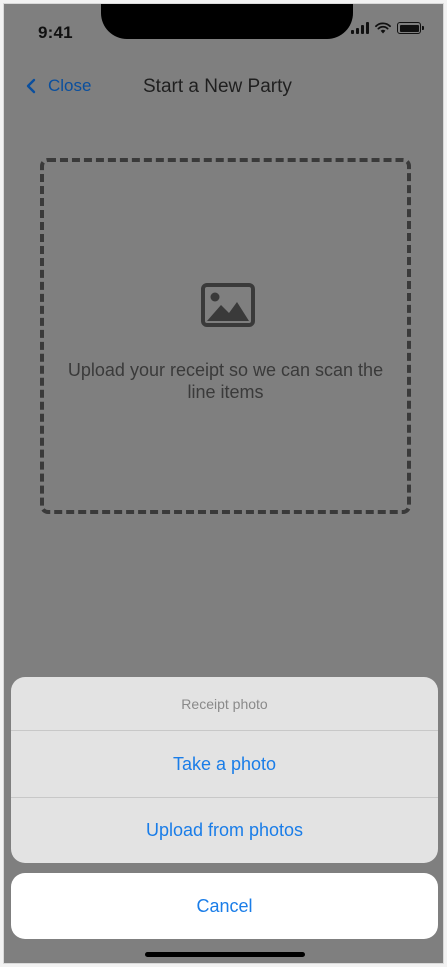 The width and height of the screenshot is (447, 967). What do you see at coordinates (217, 86) in the screenshot?
I see `page-title: Start a New Party` at bounding box center [217, 86].